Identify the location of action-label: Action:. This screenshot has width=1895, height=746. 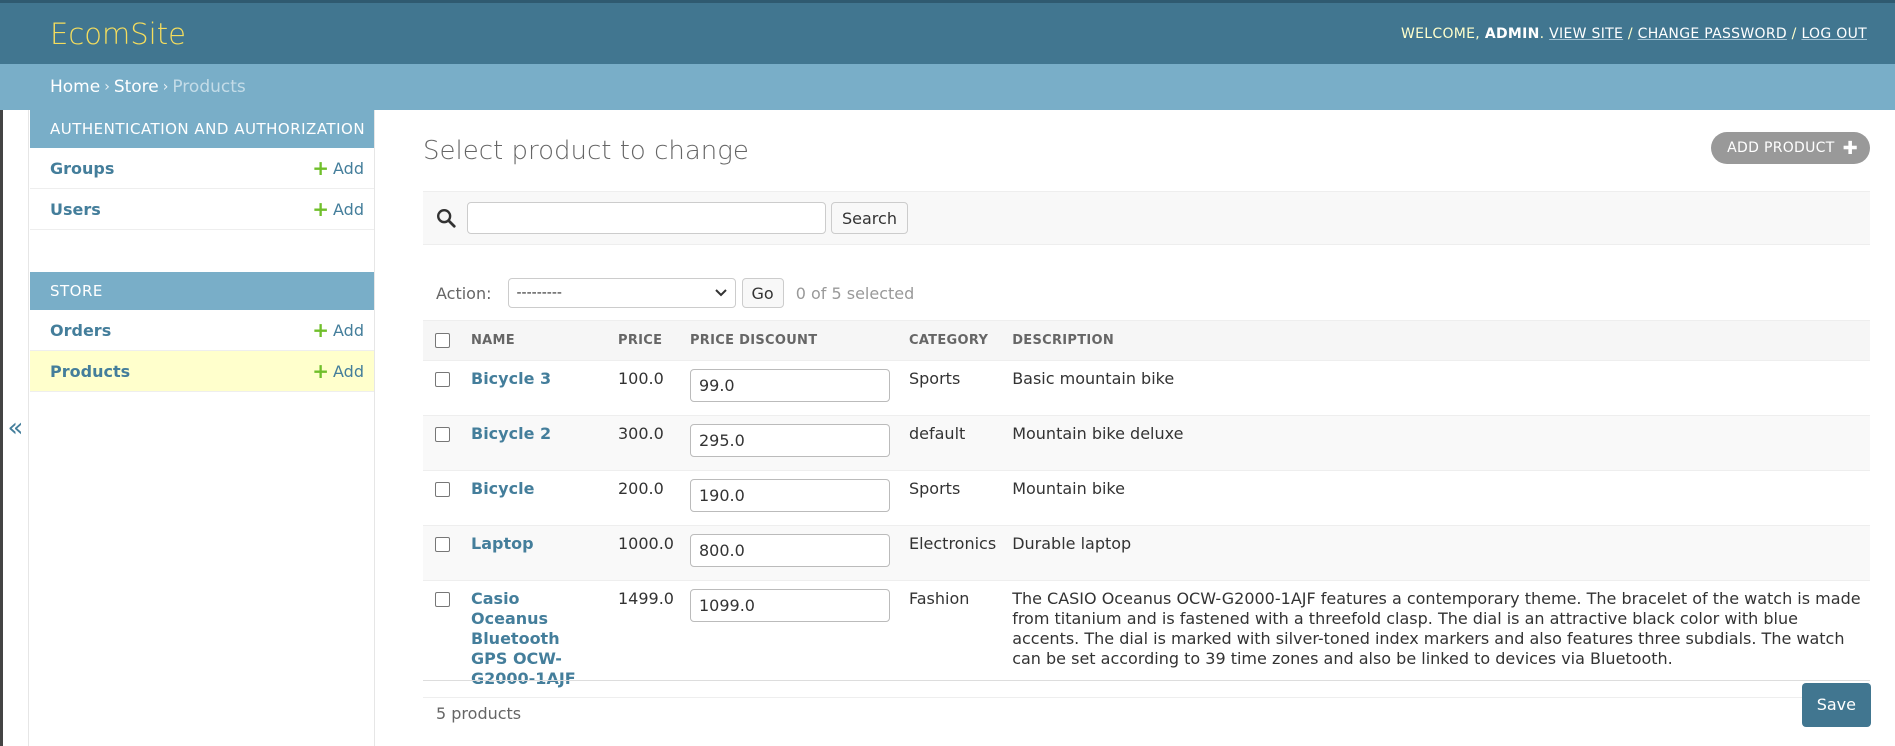
(464, 293).